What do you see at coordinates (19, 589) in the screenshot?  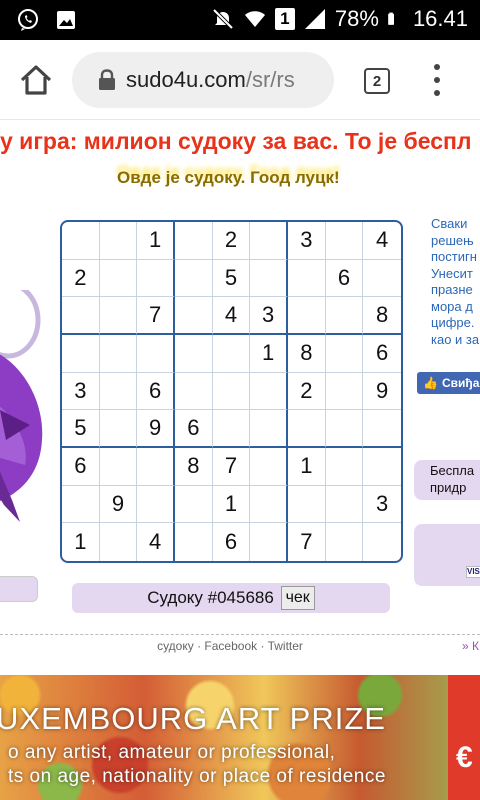 I see `left-panel-button` at bounding box center [19, 589].